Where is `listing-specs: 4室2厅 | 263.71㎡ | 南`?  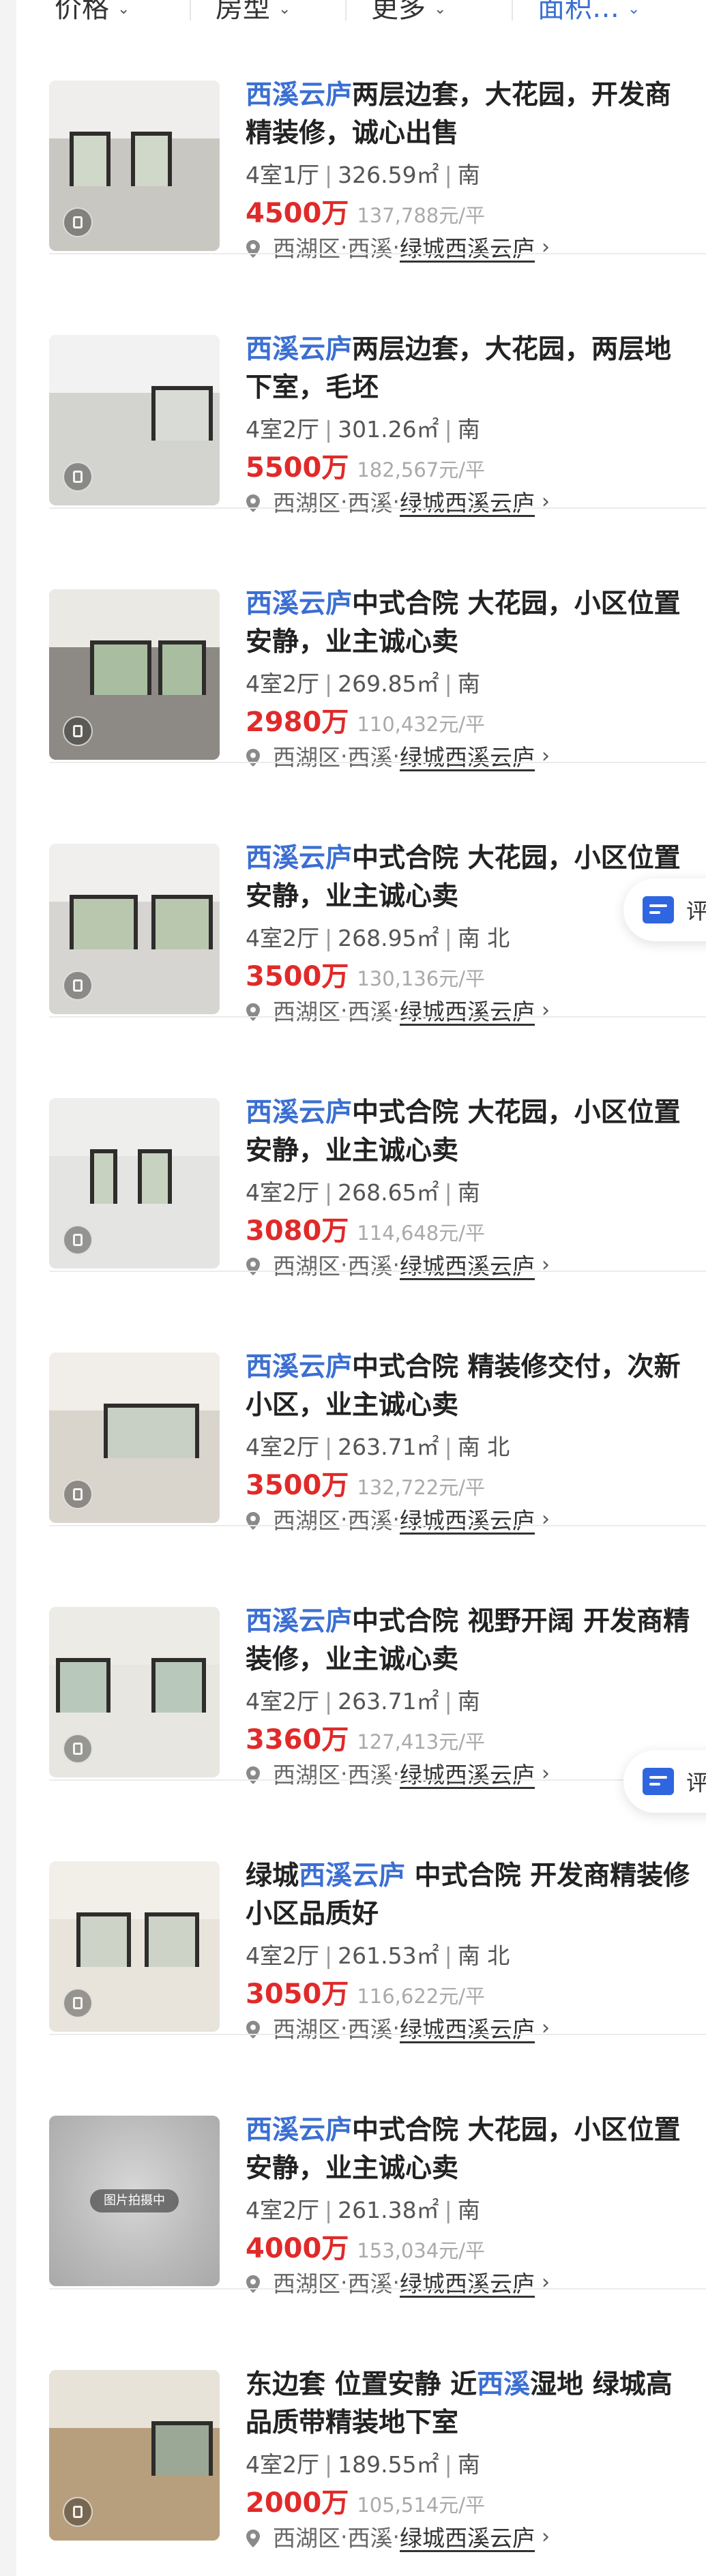
listing-specs: 4室2厅 | 263.71㎡ | 南 is located at coordinates (363, 1699).